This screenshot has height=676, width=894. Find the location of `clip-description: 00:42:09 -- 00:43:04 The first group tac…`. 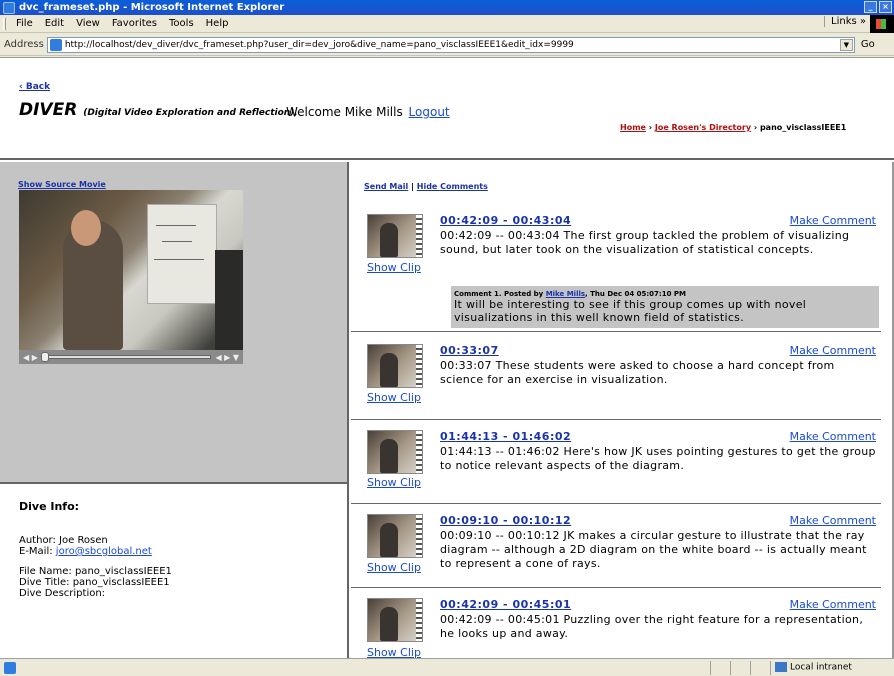

clip-description: 00:42:09 -- 00:43:04 The first group tac… is located at coordinates (645, 242).